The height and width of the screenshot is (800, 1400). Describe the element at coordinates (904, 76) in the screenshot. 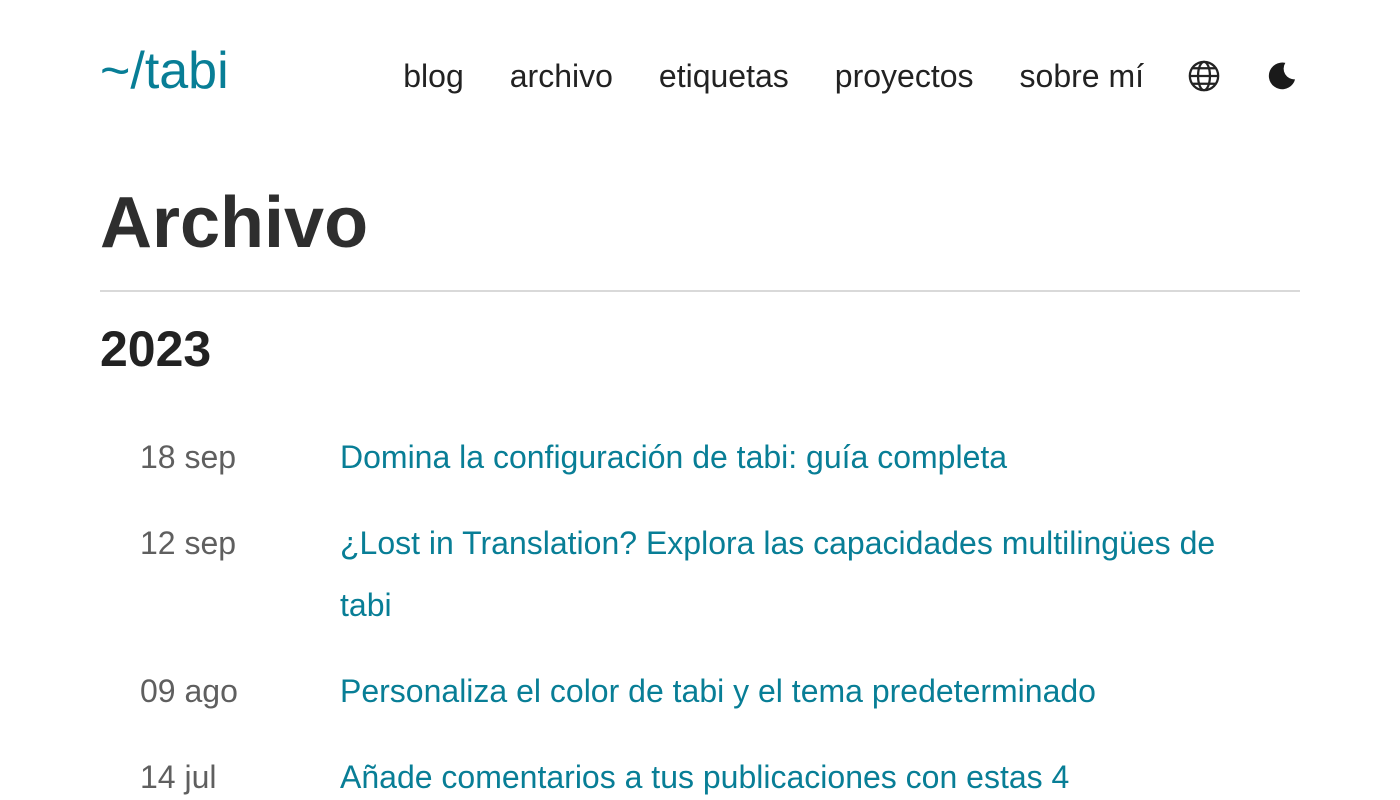

I see `nav-link-proyectos: proyectos` at that location.